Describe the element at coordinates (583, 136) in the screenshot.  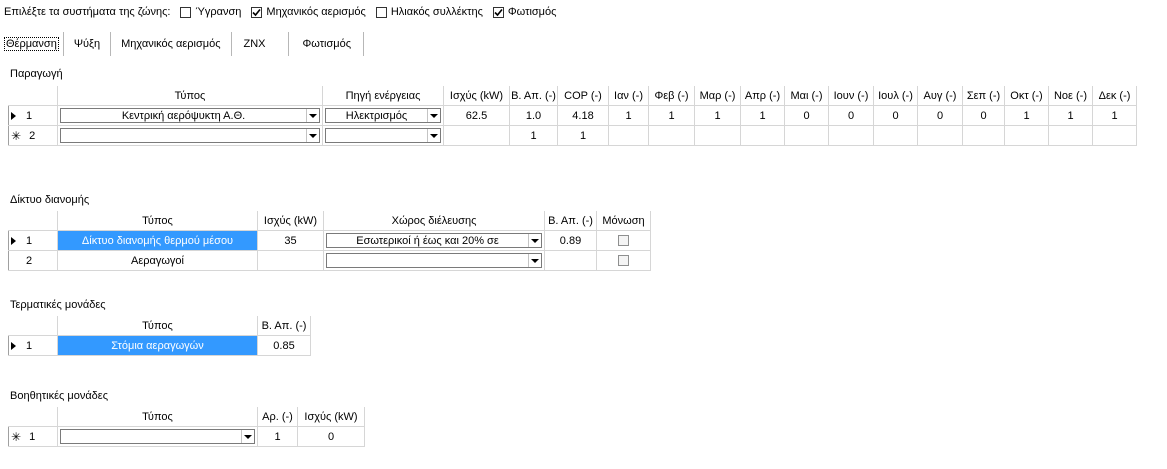
I see `cop-cell: 1` at that location.